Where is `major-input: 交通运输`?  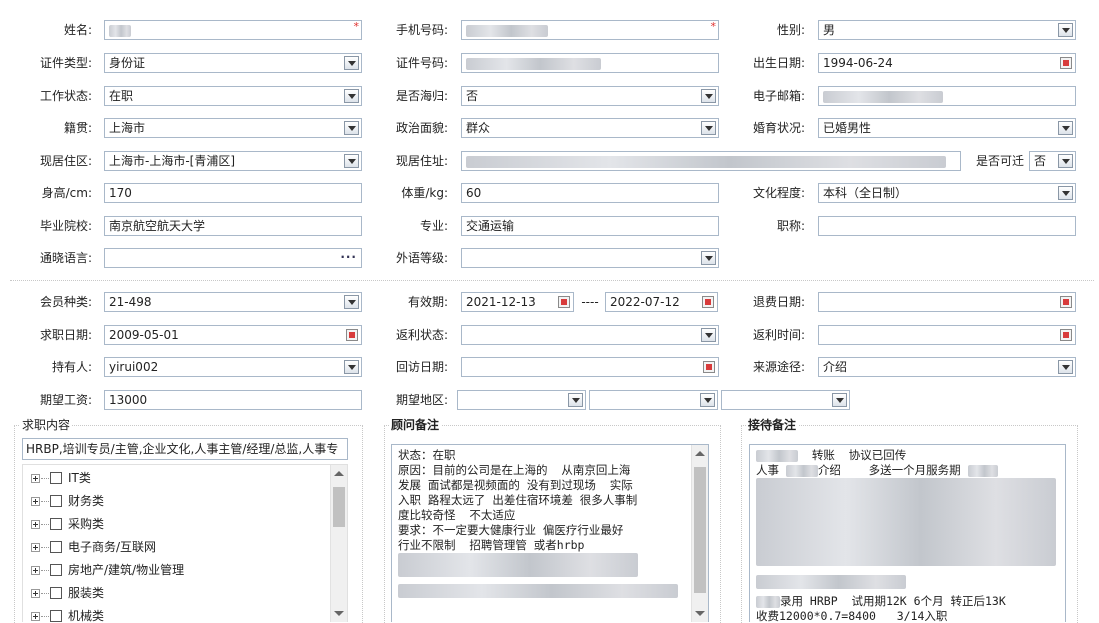 major-input: 交通运输 is located at coordinates (590, 226).